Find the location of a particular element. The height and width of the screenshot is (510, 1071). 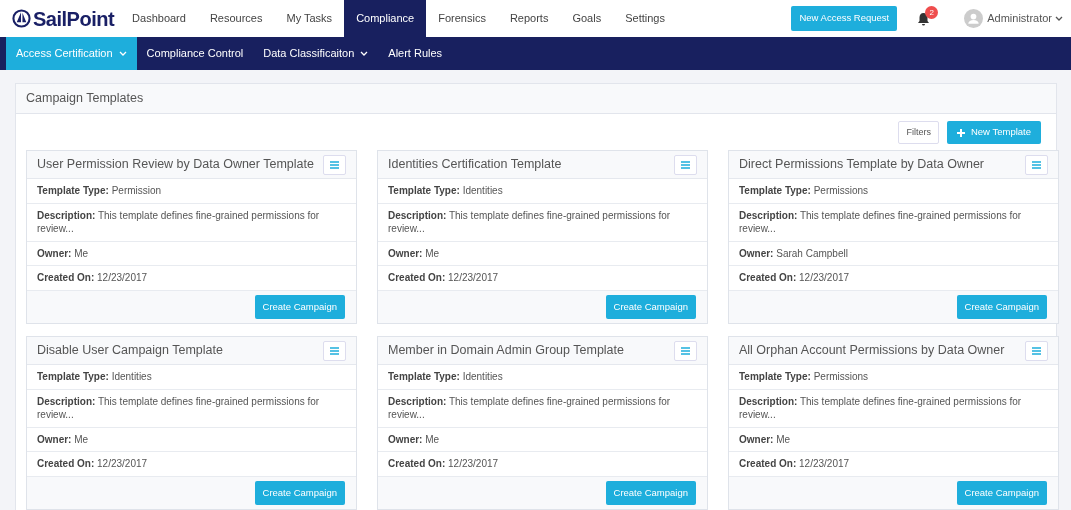

notification-count: 2 is located at coordinates (932, 12).